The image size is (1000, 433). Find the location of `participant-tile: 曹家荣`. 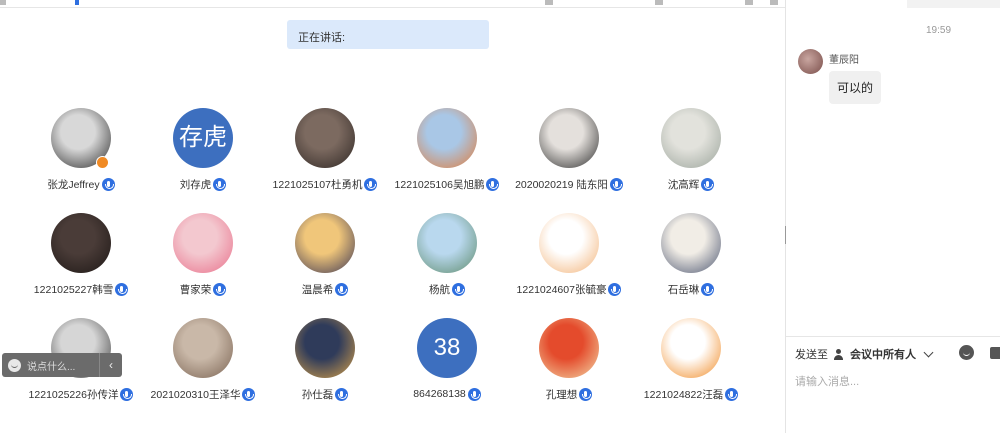

participant-tile: 曹家荣 is located at coordinates (203, 258).